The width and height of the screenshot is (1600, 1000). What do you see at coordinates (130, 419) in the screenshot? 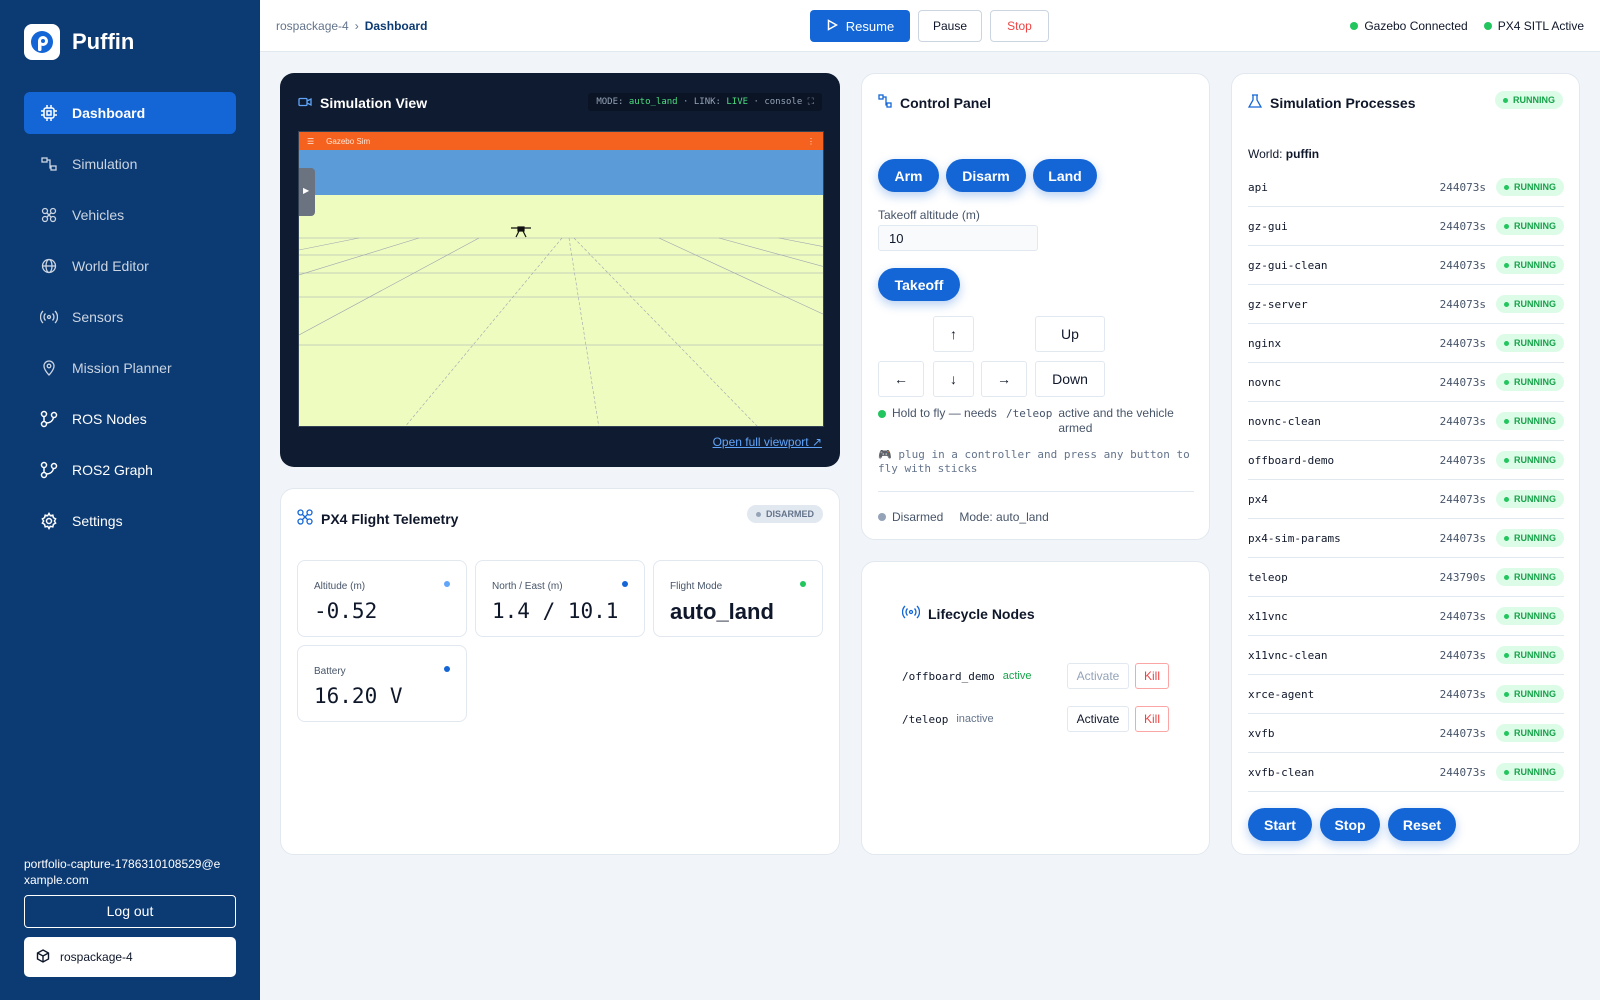
I see `sidebar-item-ros-nodes: ROS Nodes` at bounding box center [130, 419].